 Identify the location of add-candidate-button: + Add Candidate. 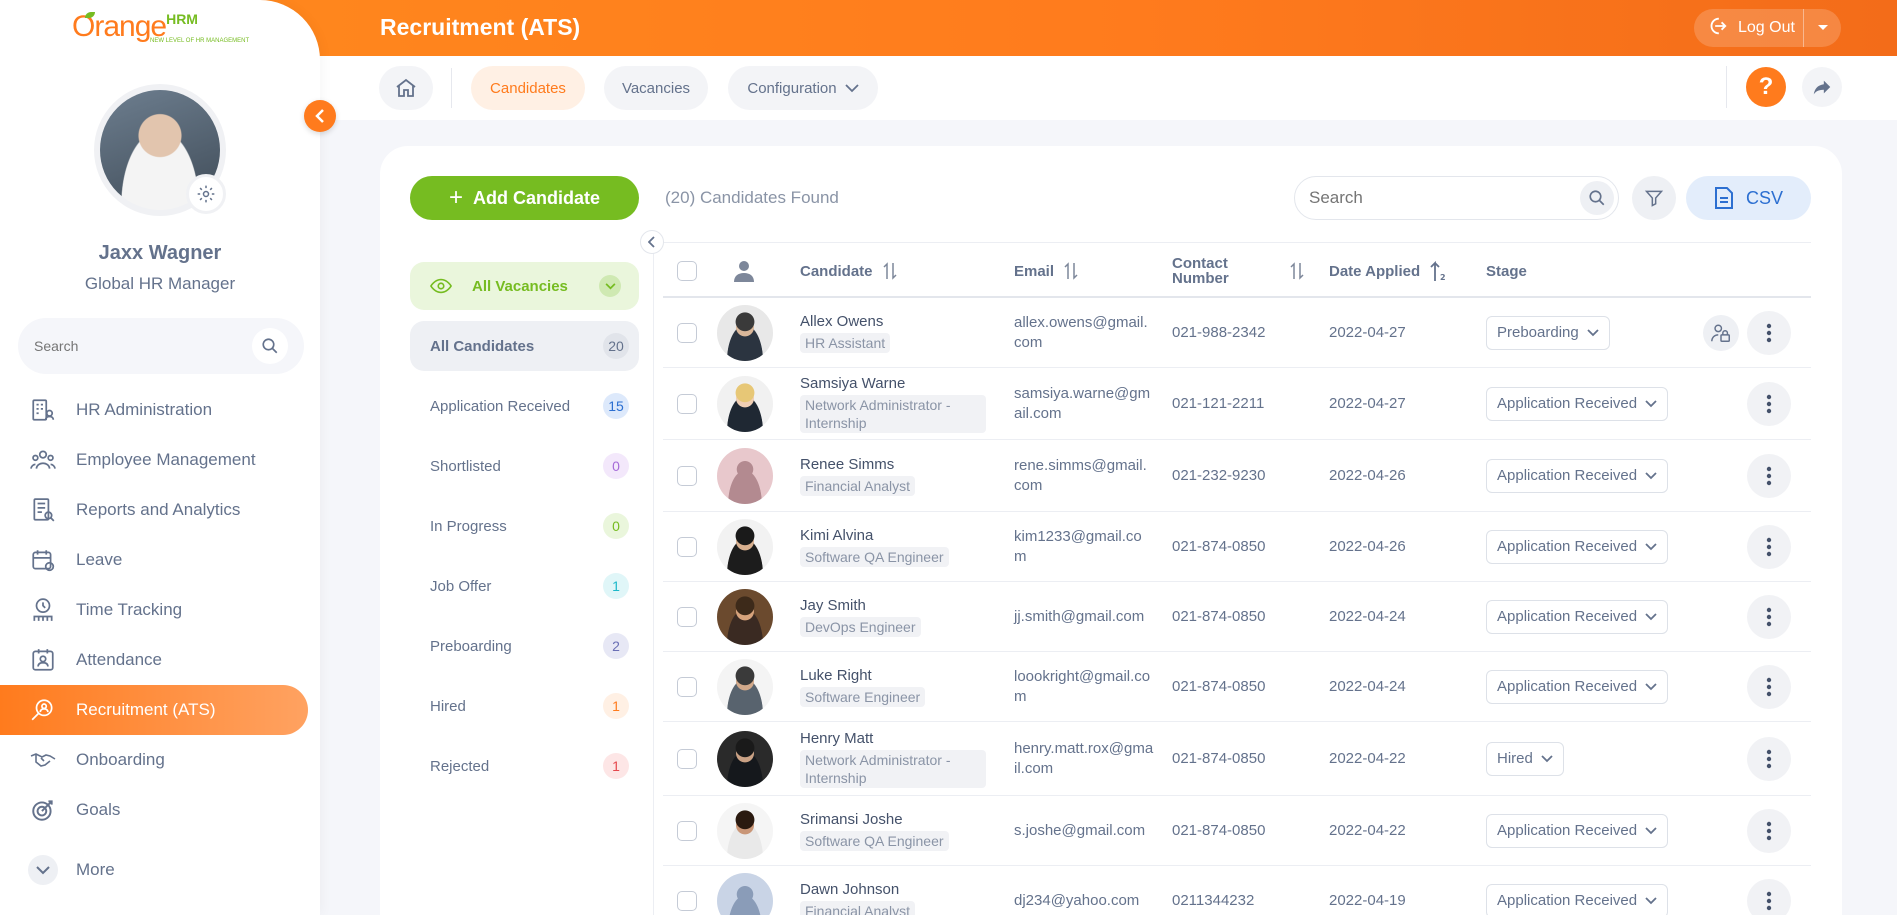
(524, 198).